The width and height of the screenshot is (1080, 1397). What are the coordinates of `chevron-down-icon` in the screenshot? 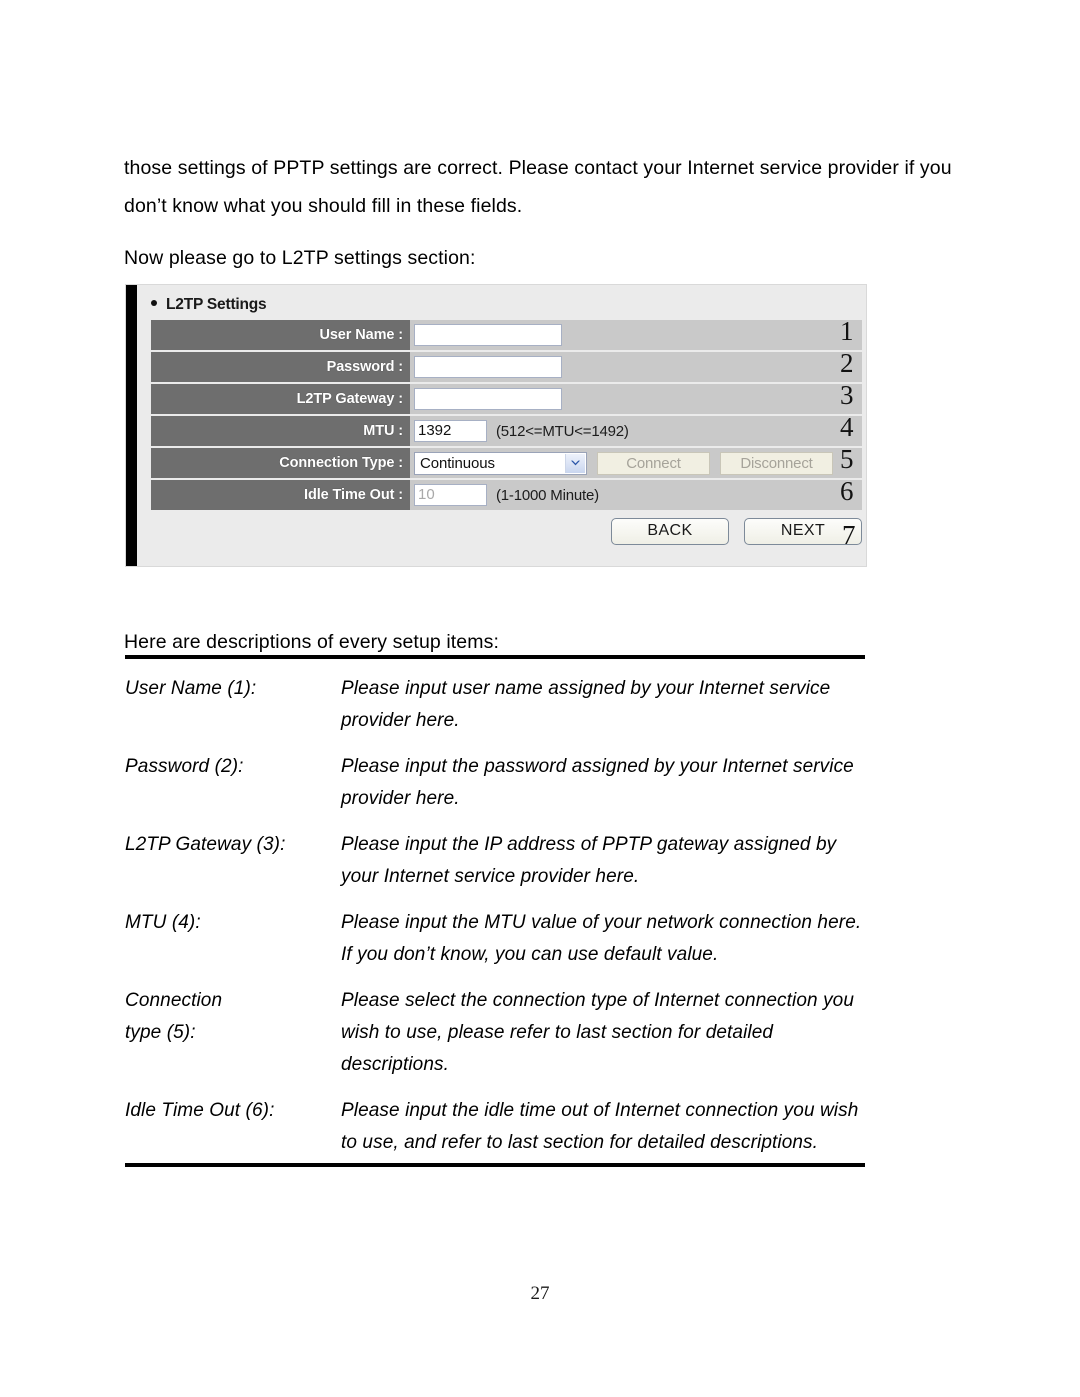 It's located at (575, 463).